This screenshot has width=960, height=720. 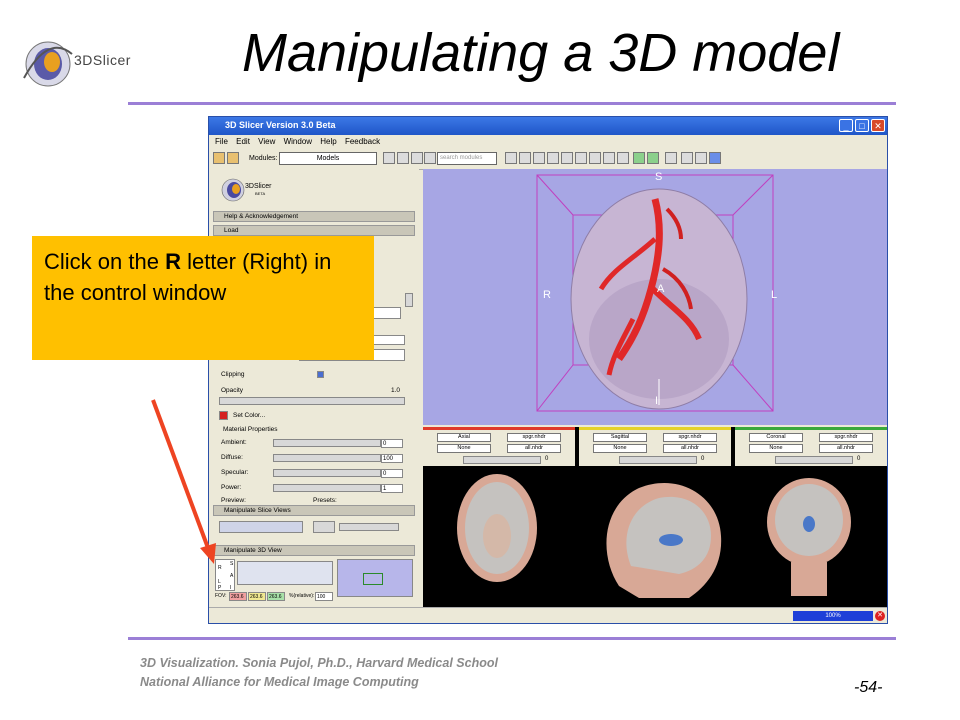 What do you see at coordinates (701, 158) in the screenshot?
I see `zoom-icon` at bounding box center [701, 158].